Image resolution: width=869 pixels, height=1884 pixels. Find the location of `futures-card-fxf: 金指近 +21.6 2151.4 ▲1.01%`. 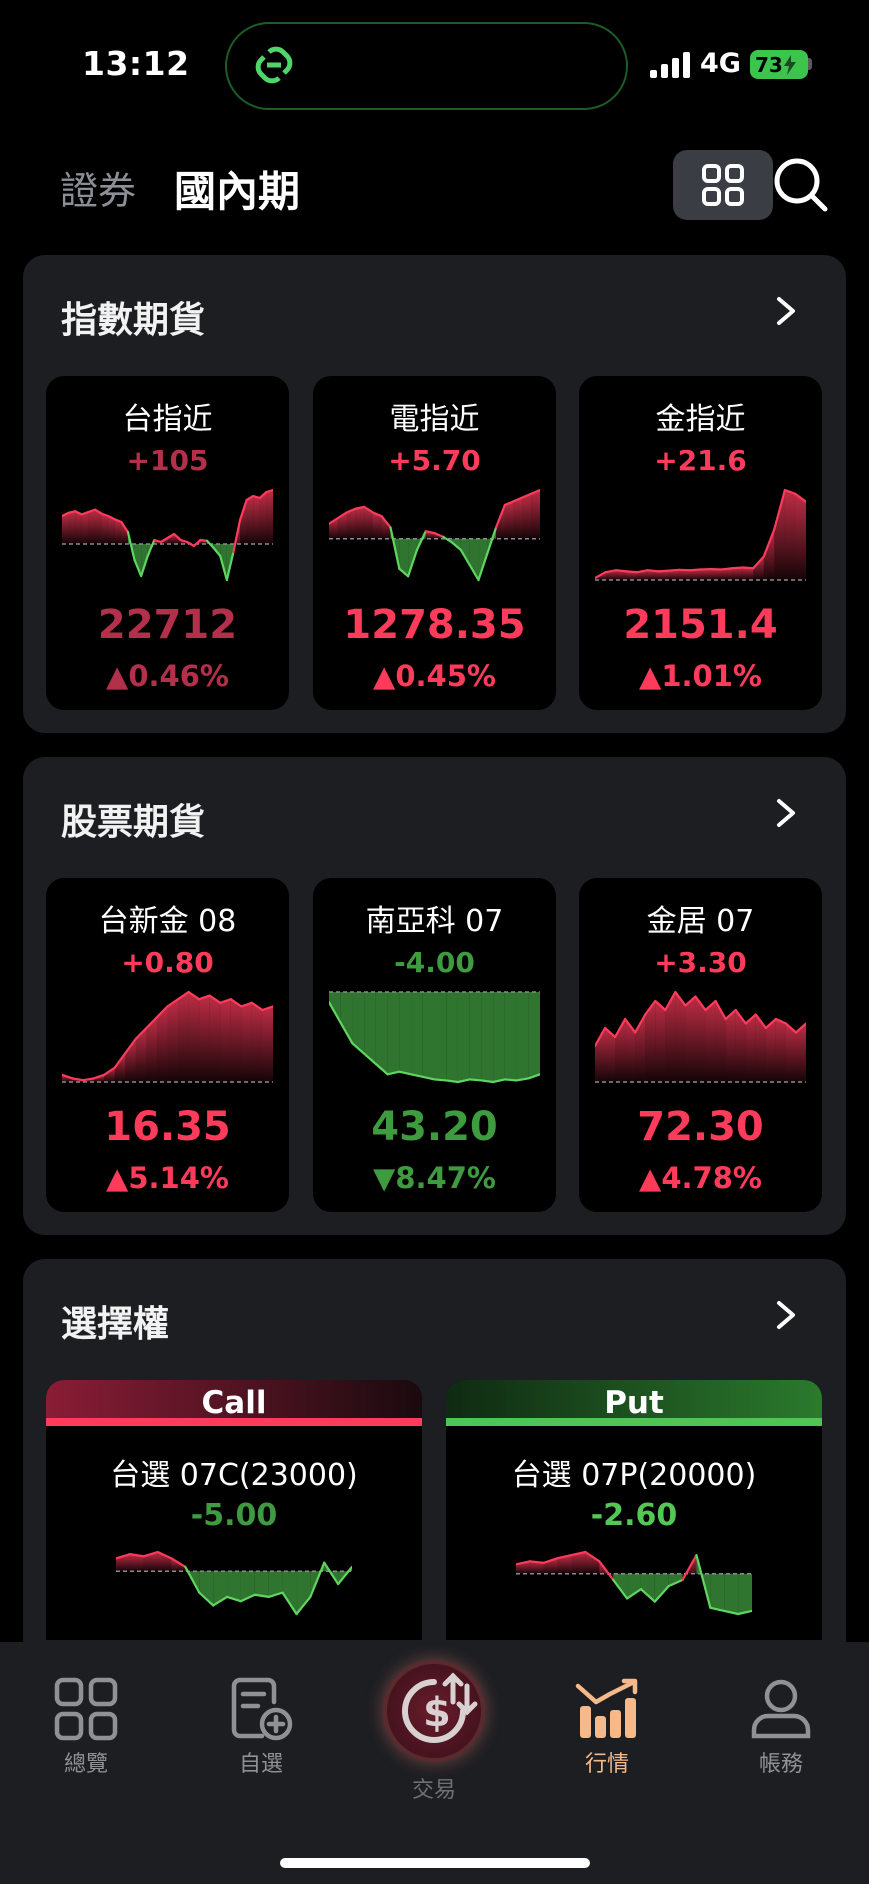

futures-card-fxf: 金指近 +21.6 2151.4 ▲1.01% is located at coordinates (700, 543).